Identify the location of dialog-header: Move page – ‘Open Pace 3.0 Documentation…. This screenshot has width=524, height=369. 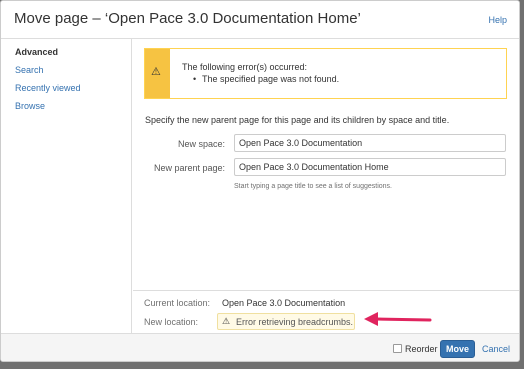
(260, 20).